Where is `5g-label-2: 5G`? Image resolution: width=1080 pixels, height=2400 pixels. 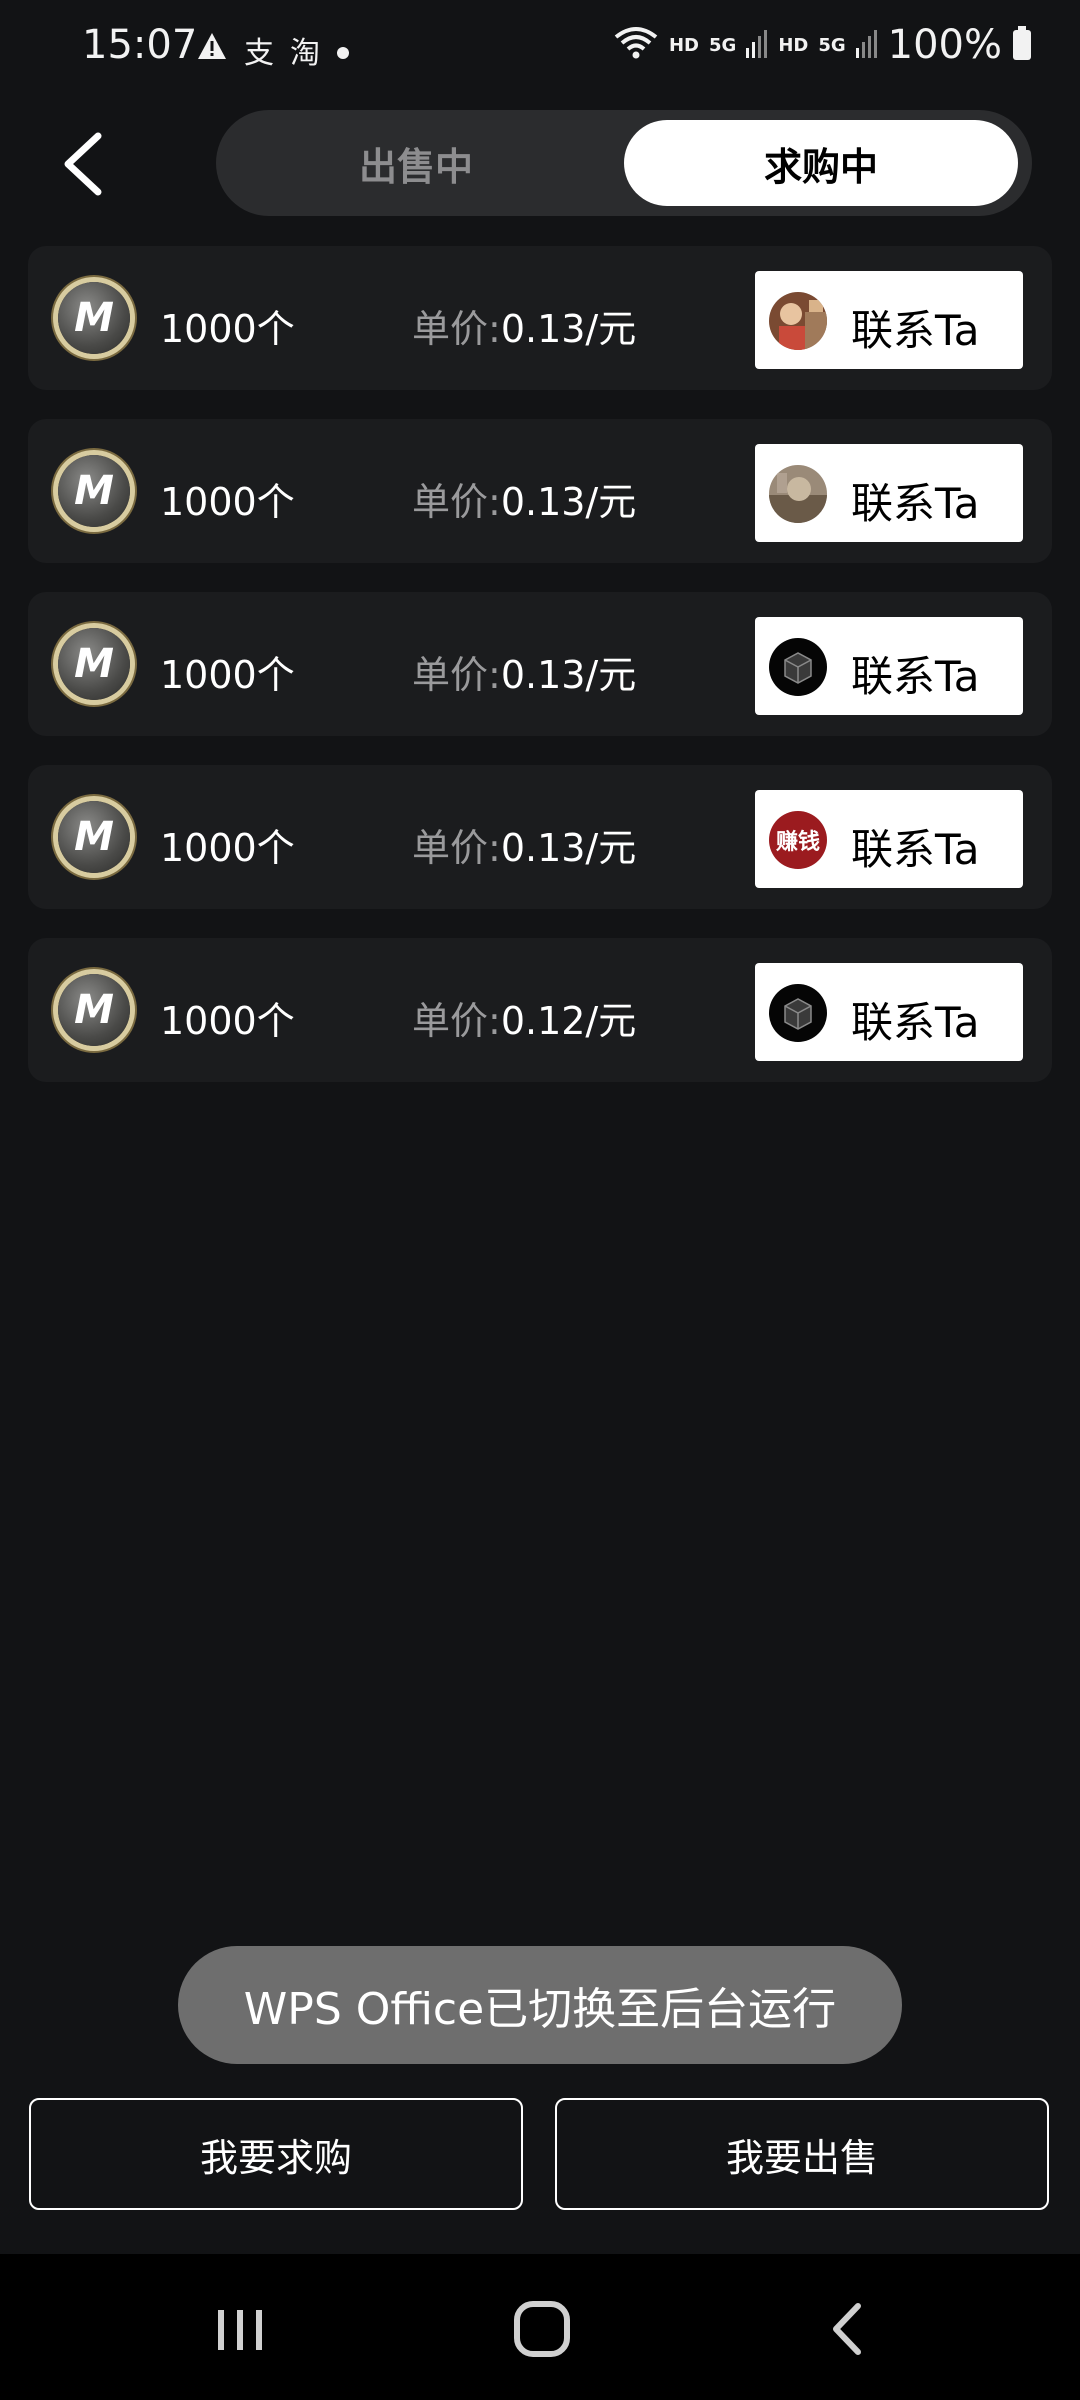
5g-label-2: 5G is located at coordinates (832, 45).